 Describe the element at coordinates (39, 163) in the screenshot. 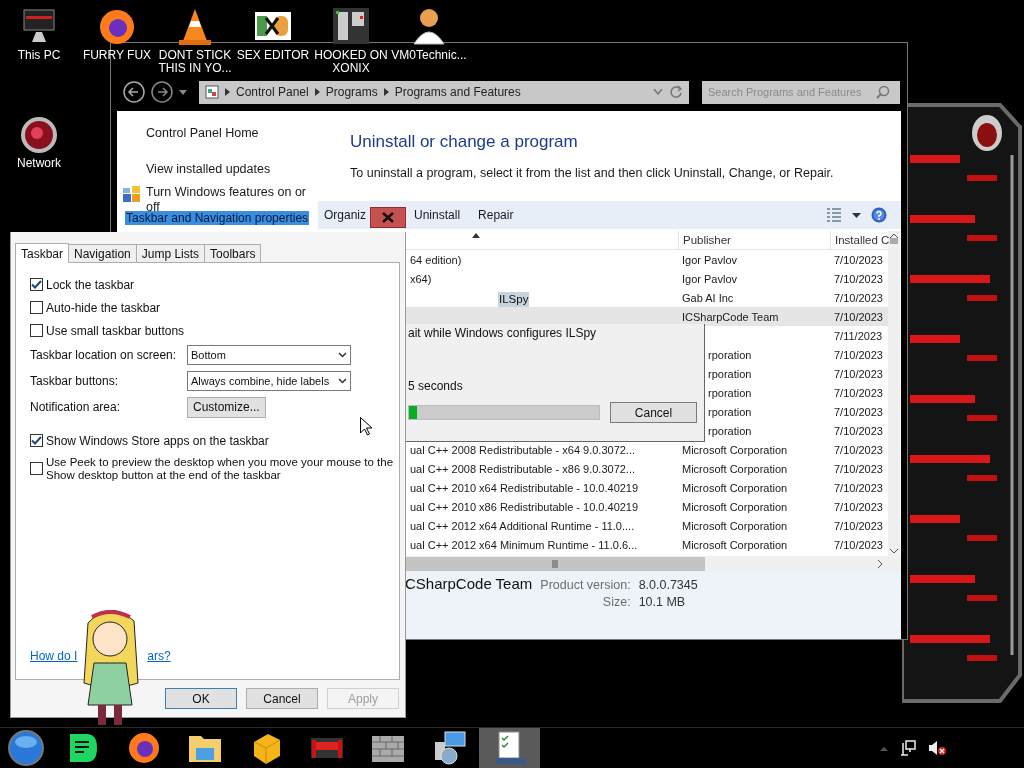

I see `desktop-icon-label: Network` at that location.